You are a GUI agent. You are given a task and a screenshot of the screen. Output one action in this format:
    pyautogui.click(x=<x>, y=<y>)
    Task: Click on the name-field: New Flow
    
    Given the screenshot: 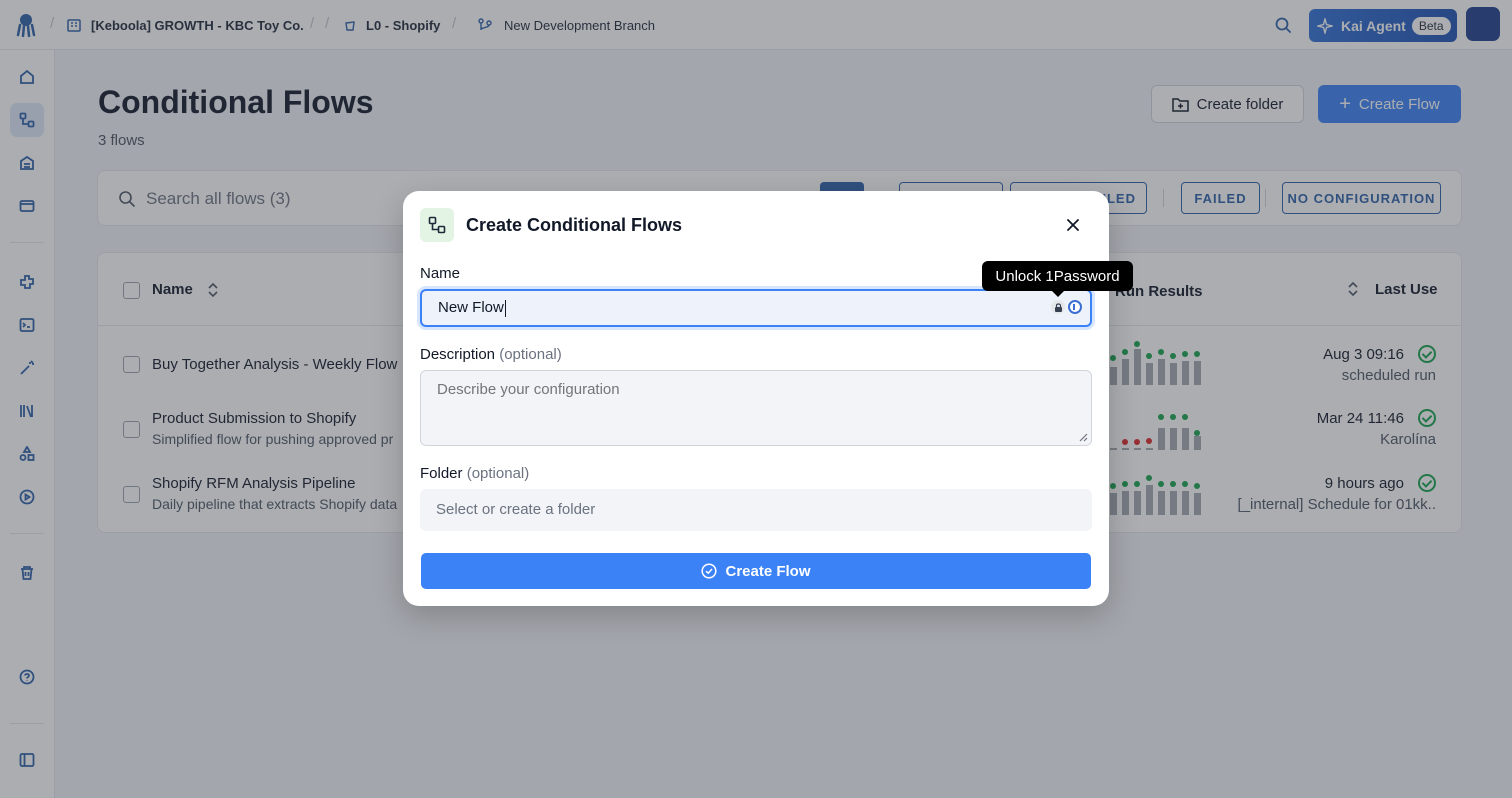 What is the action you would take?
    pyautogui.click(x=756, y=308)
    